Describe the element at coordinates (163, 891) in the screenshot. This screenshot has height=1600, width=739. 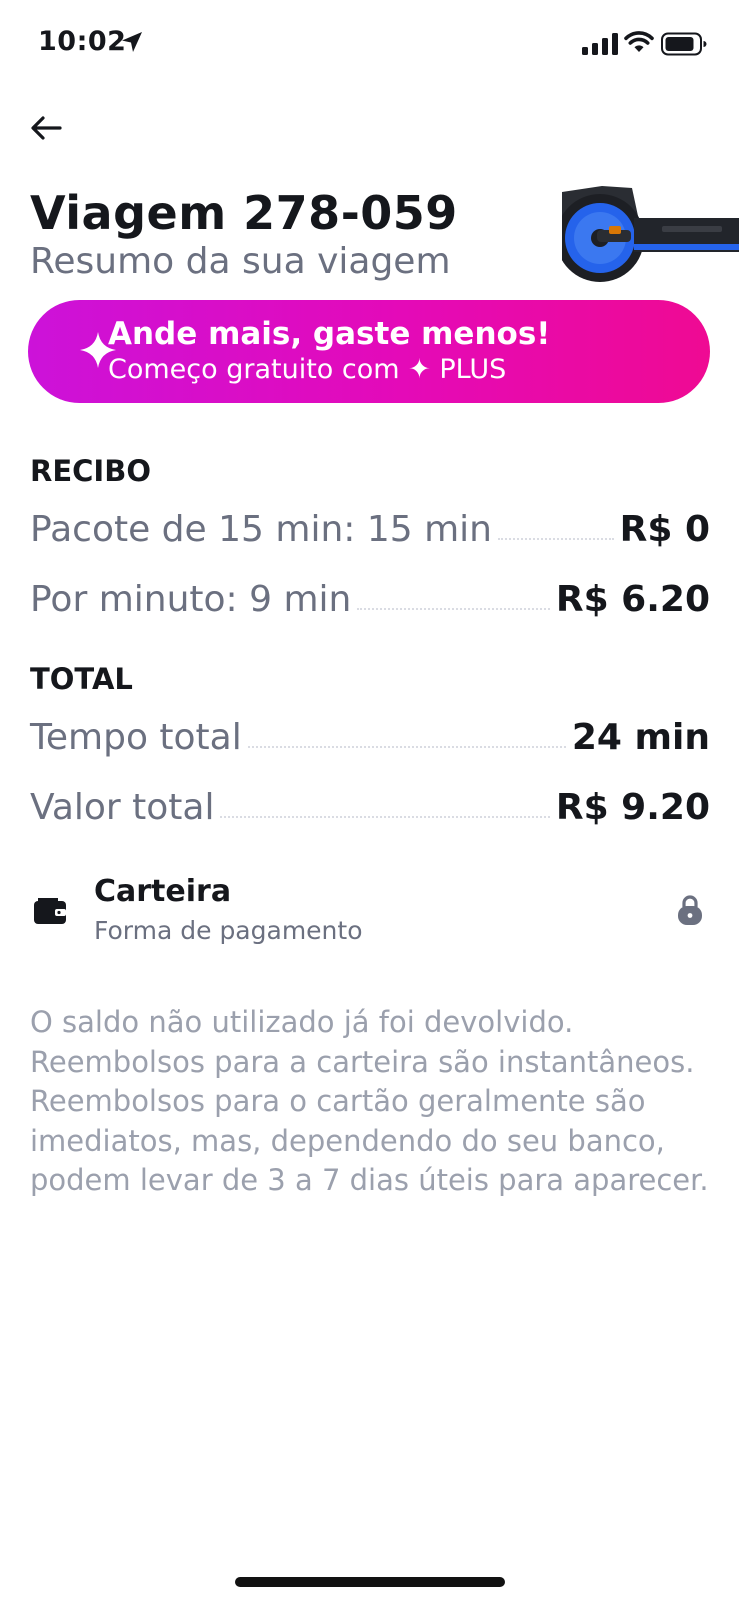
I see `payment-method-title: Carteira` at that location.